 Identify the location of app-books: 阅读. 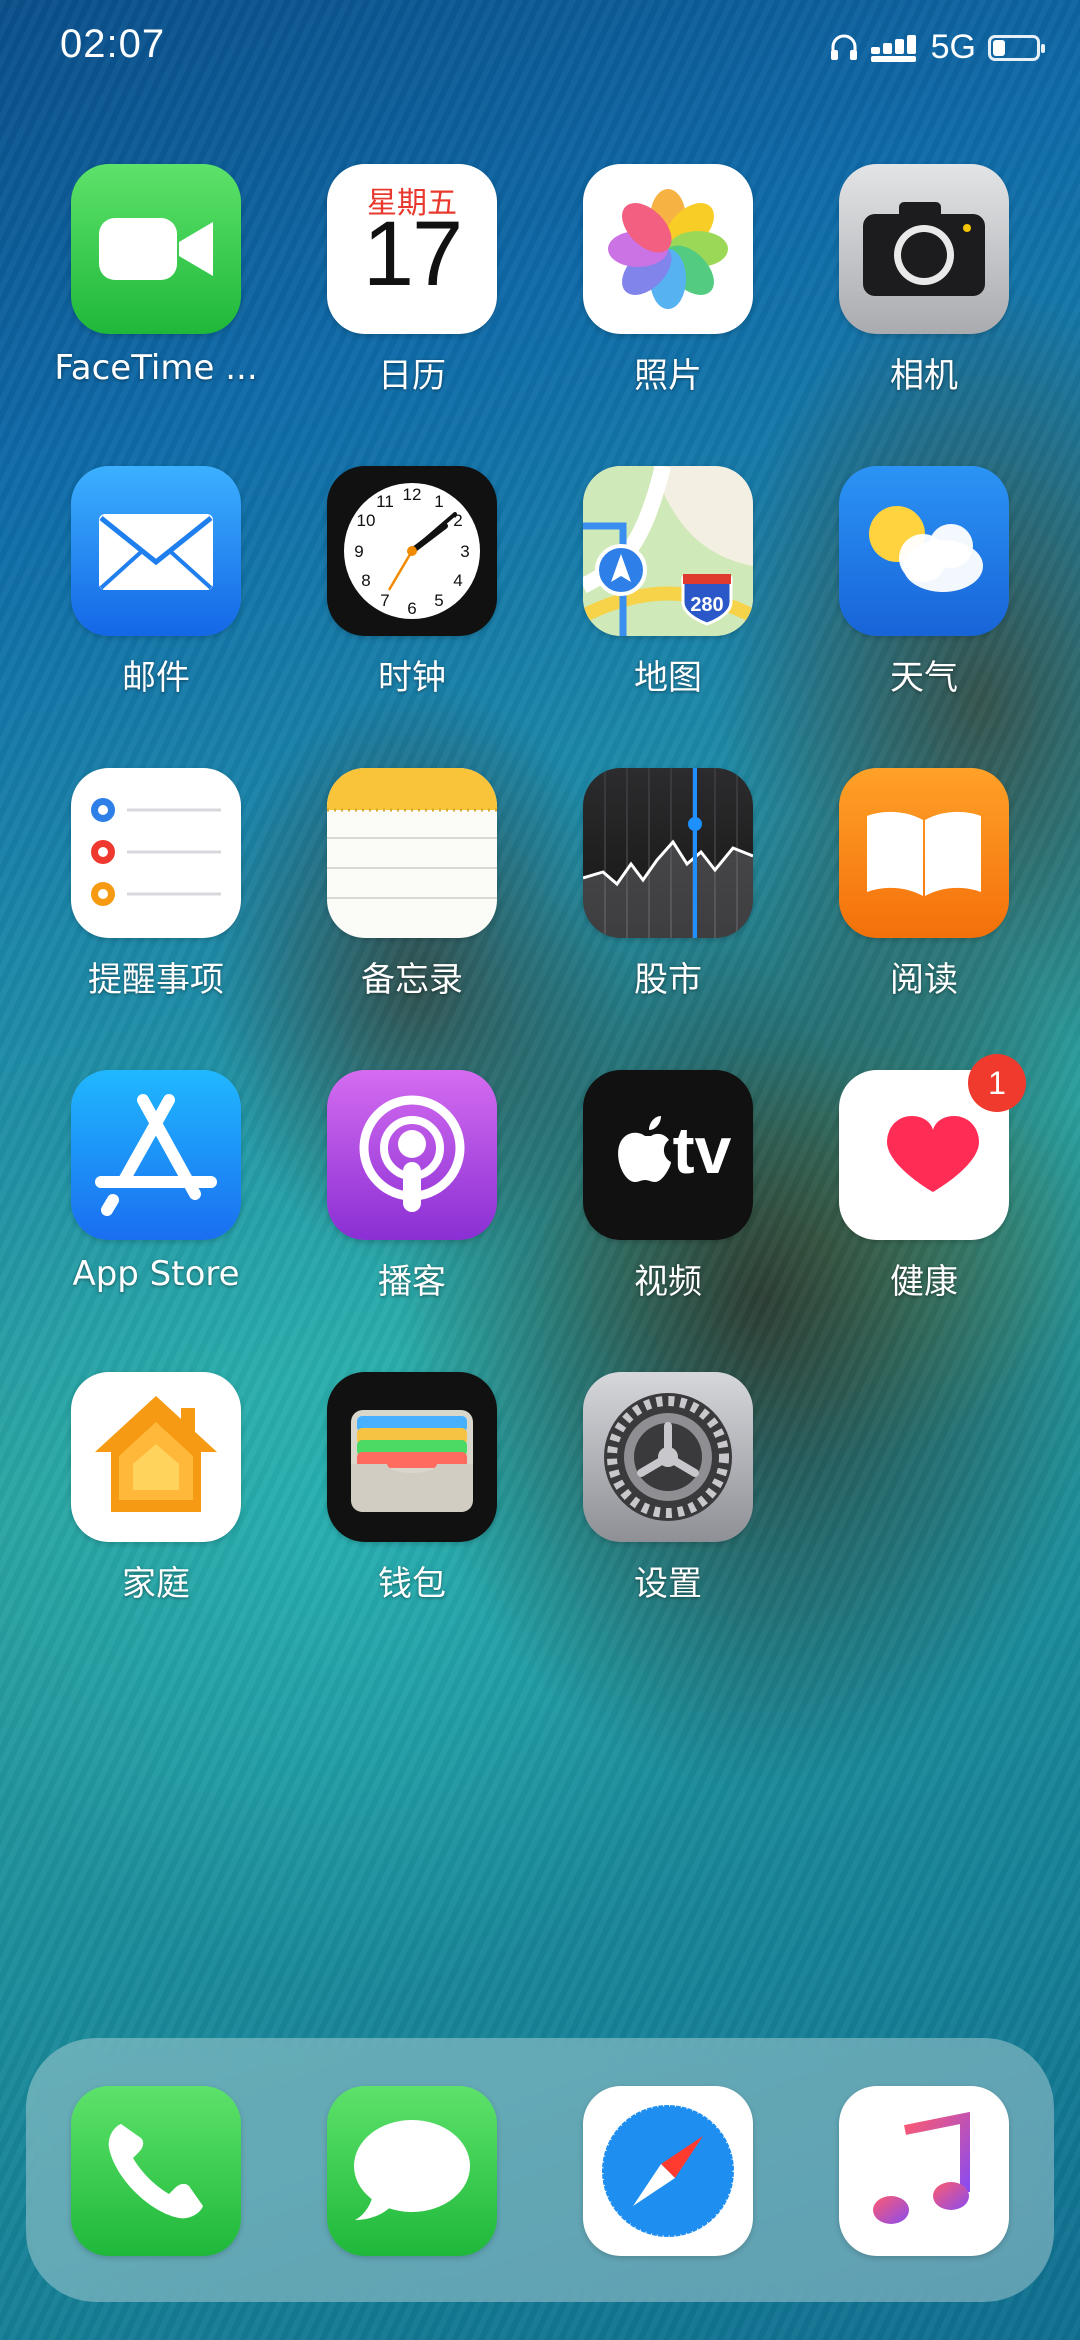
(924, 884).